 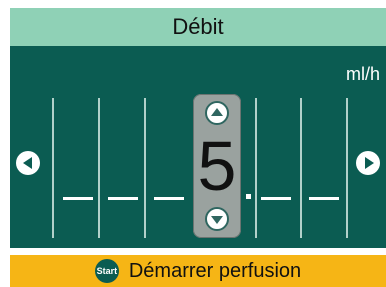 I want to click on chevron-right-icon, so click(x=369, y=163).